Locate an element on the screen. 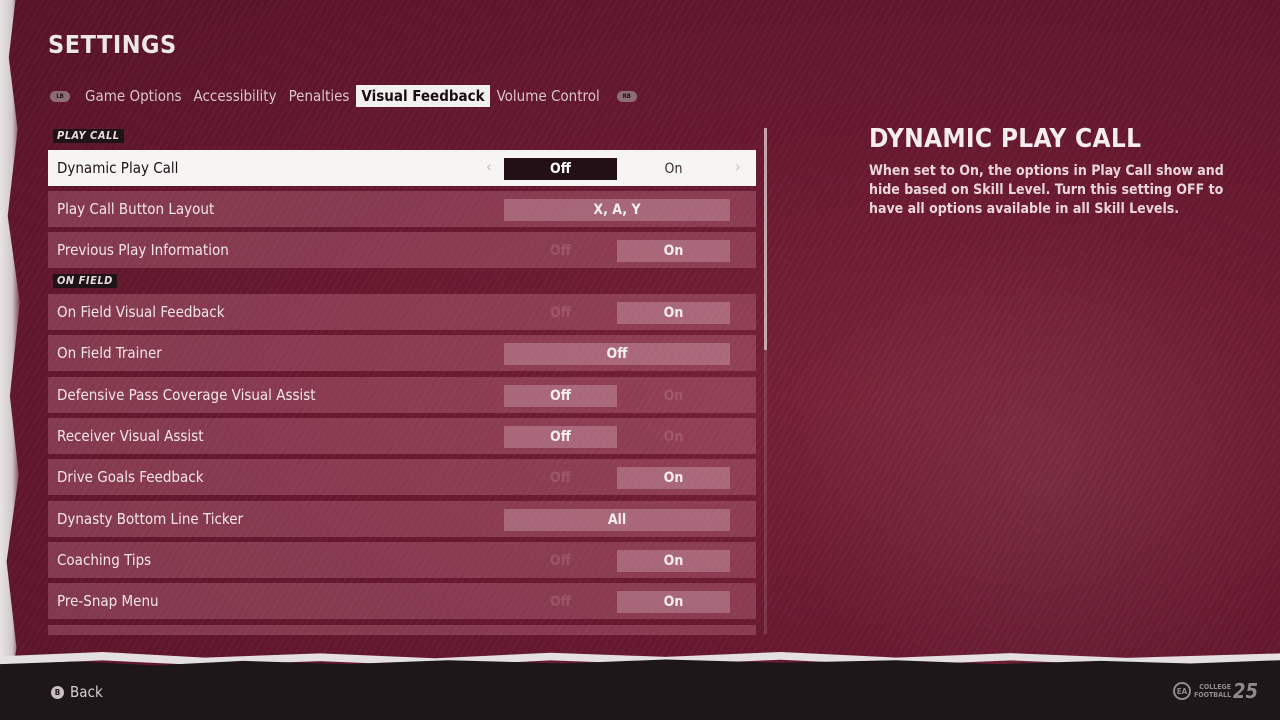 This screenshot has width=1280, height=720. setting-label: Defensive Pass Coverage Visual Assist is located at coordinates (186, 395).